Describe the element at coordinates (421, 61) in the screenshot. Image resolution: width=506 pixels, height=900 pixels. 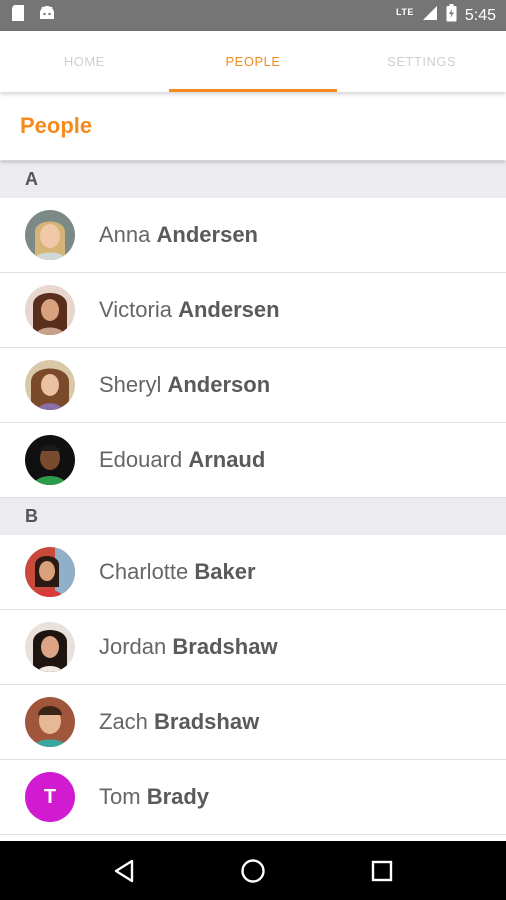
I see `tab-settings: SETTINGS` at that location.